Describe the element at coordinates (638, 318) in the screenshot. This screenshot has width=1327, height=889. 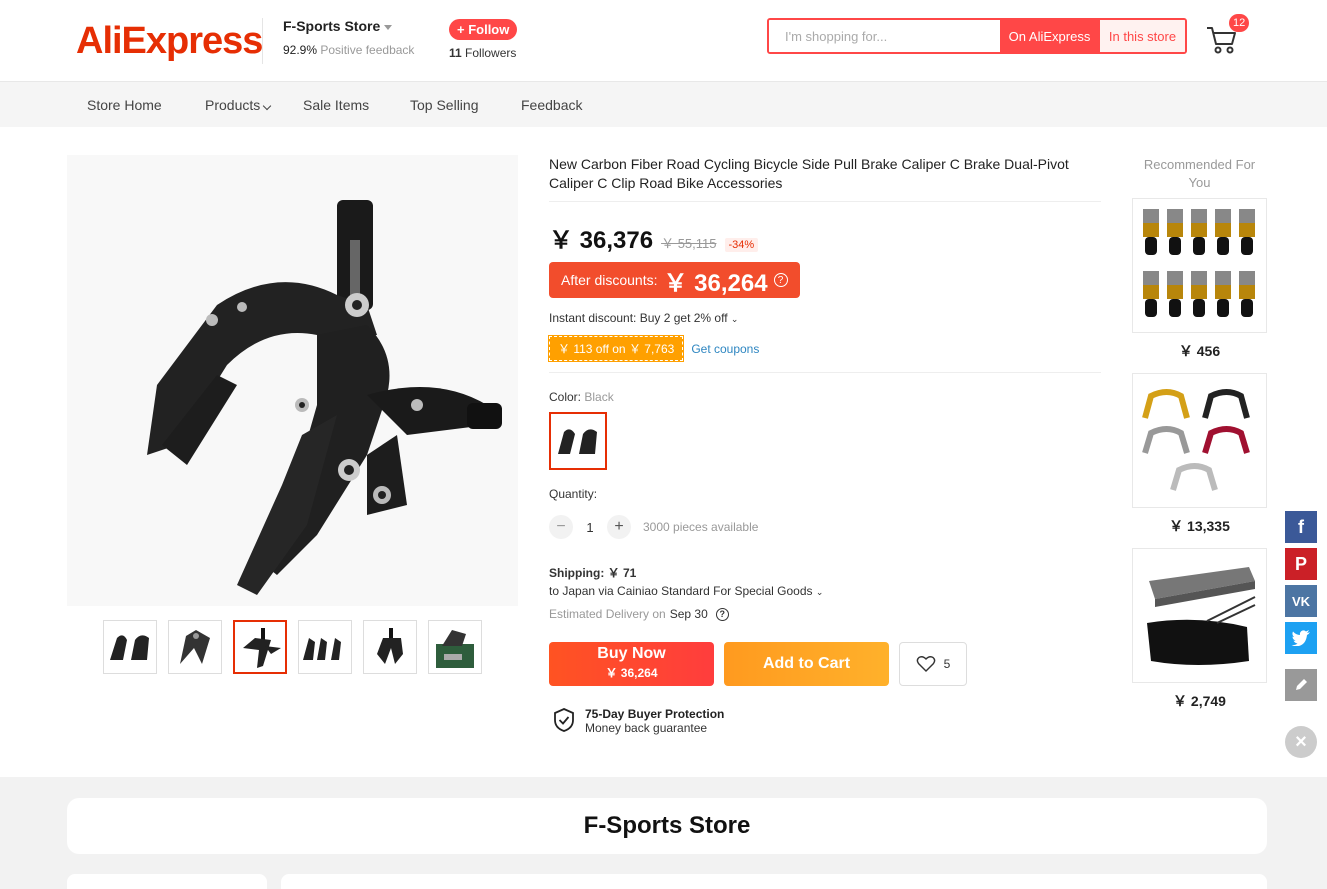
I see `instant-discount-text: Instant discount: Buy 2 get 2% off` at that location.